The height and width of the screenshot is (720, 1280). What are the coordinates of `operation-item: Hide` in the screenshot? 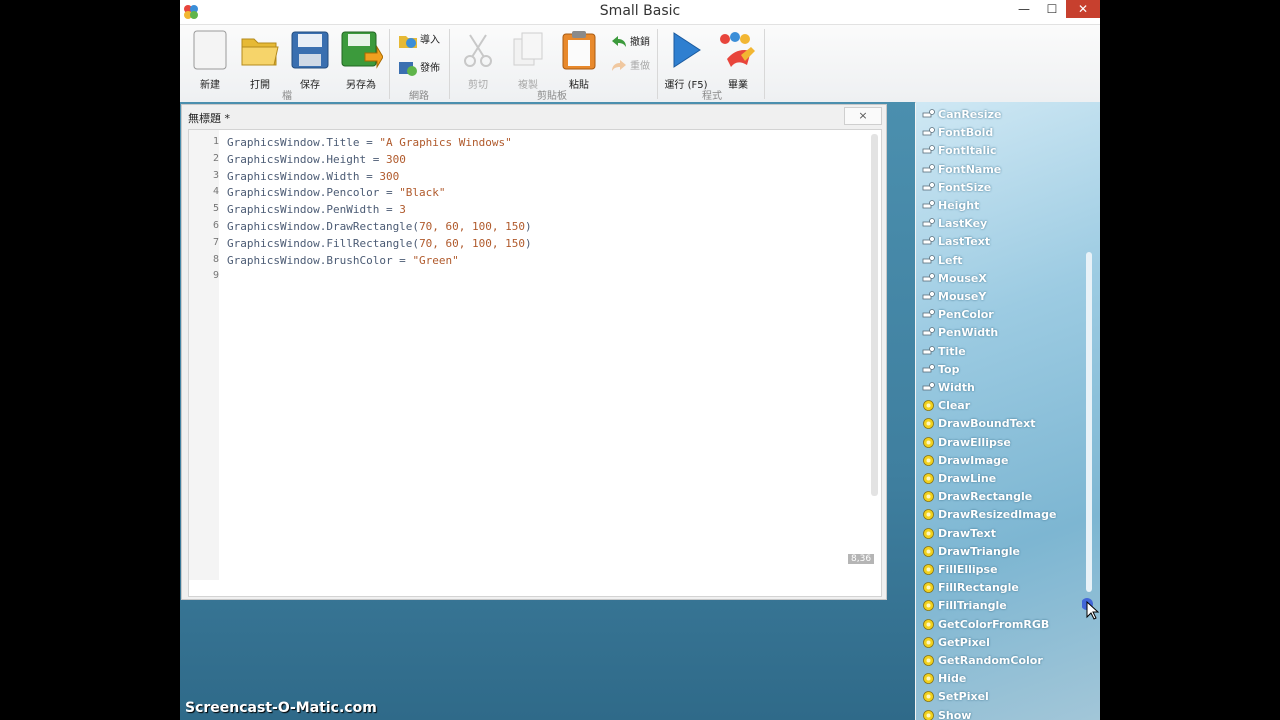 It's located at (1002, 679).